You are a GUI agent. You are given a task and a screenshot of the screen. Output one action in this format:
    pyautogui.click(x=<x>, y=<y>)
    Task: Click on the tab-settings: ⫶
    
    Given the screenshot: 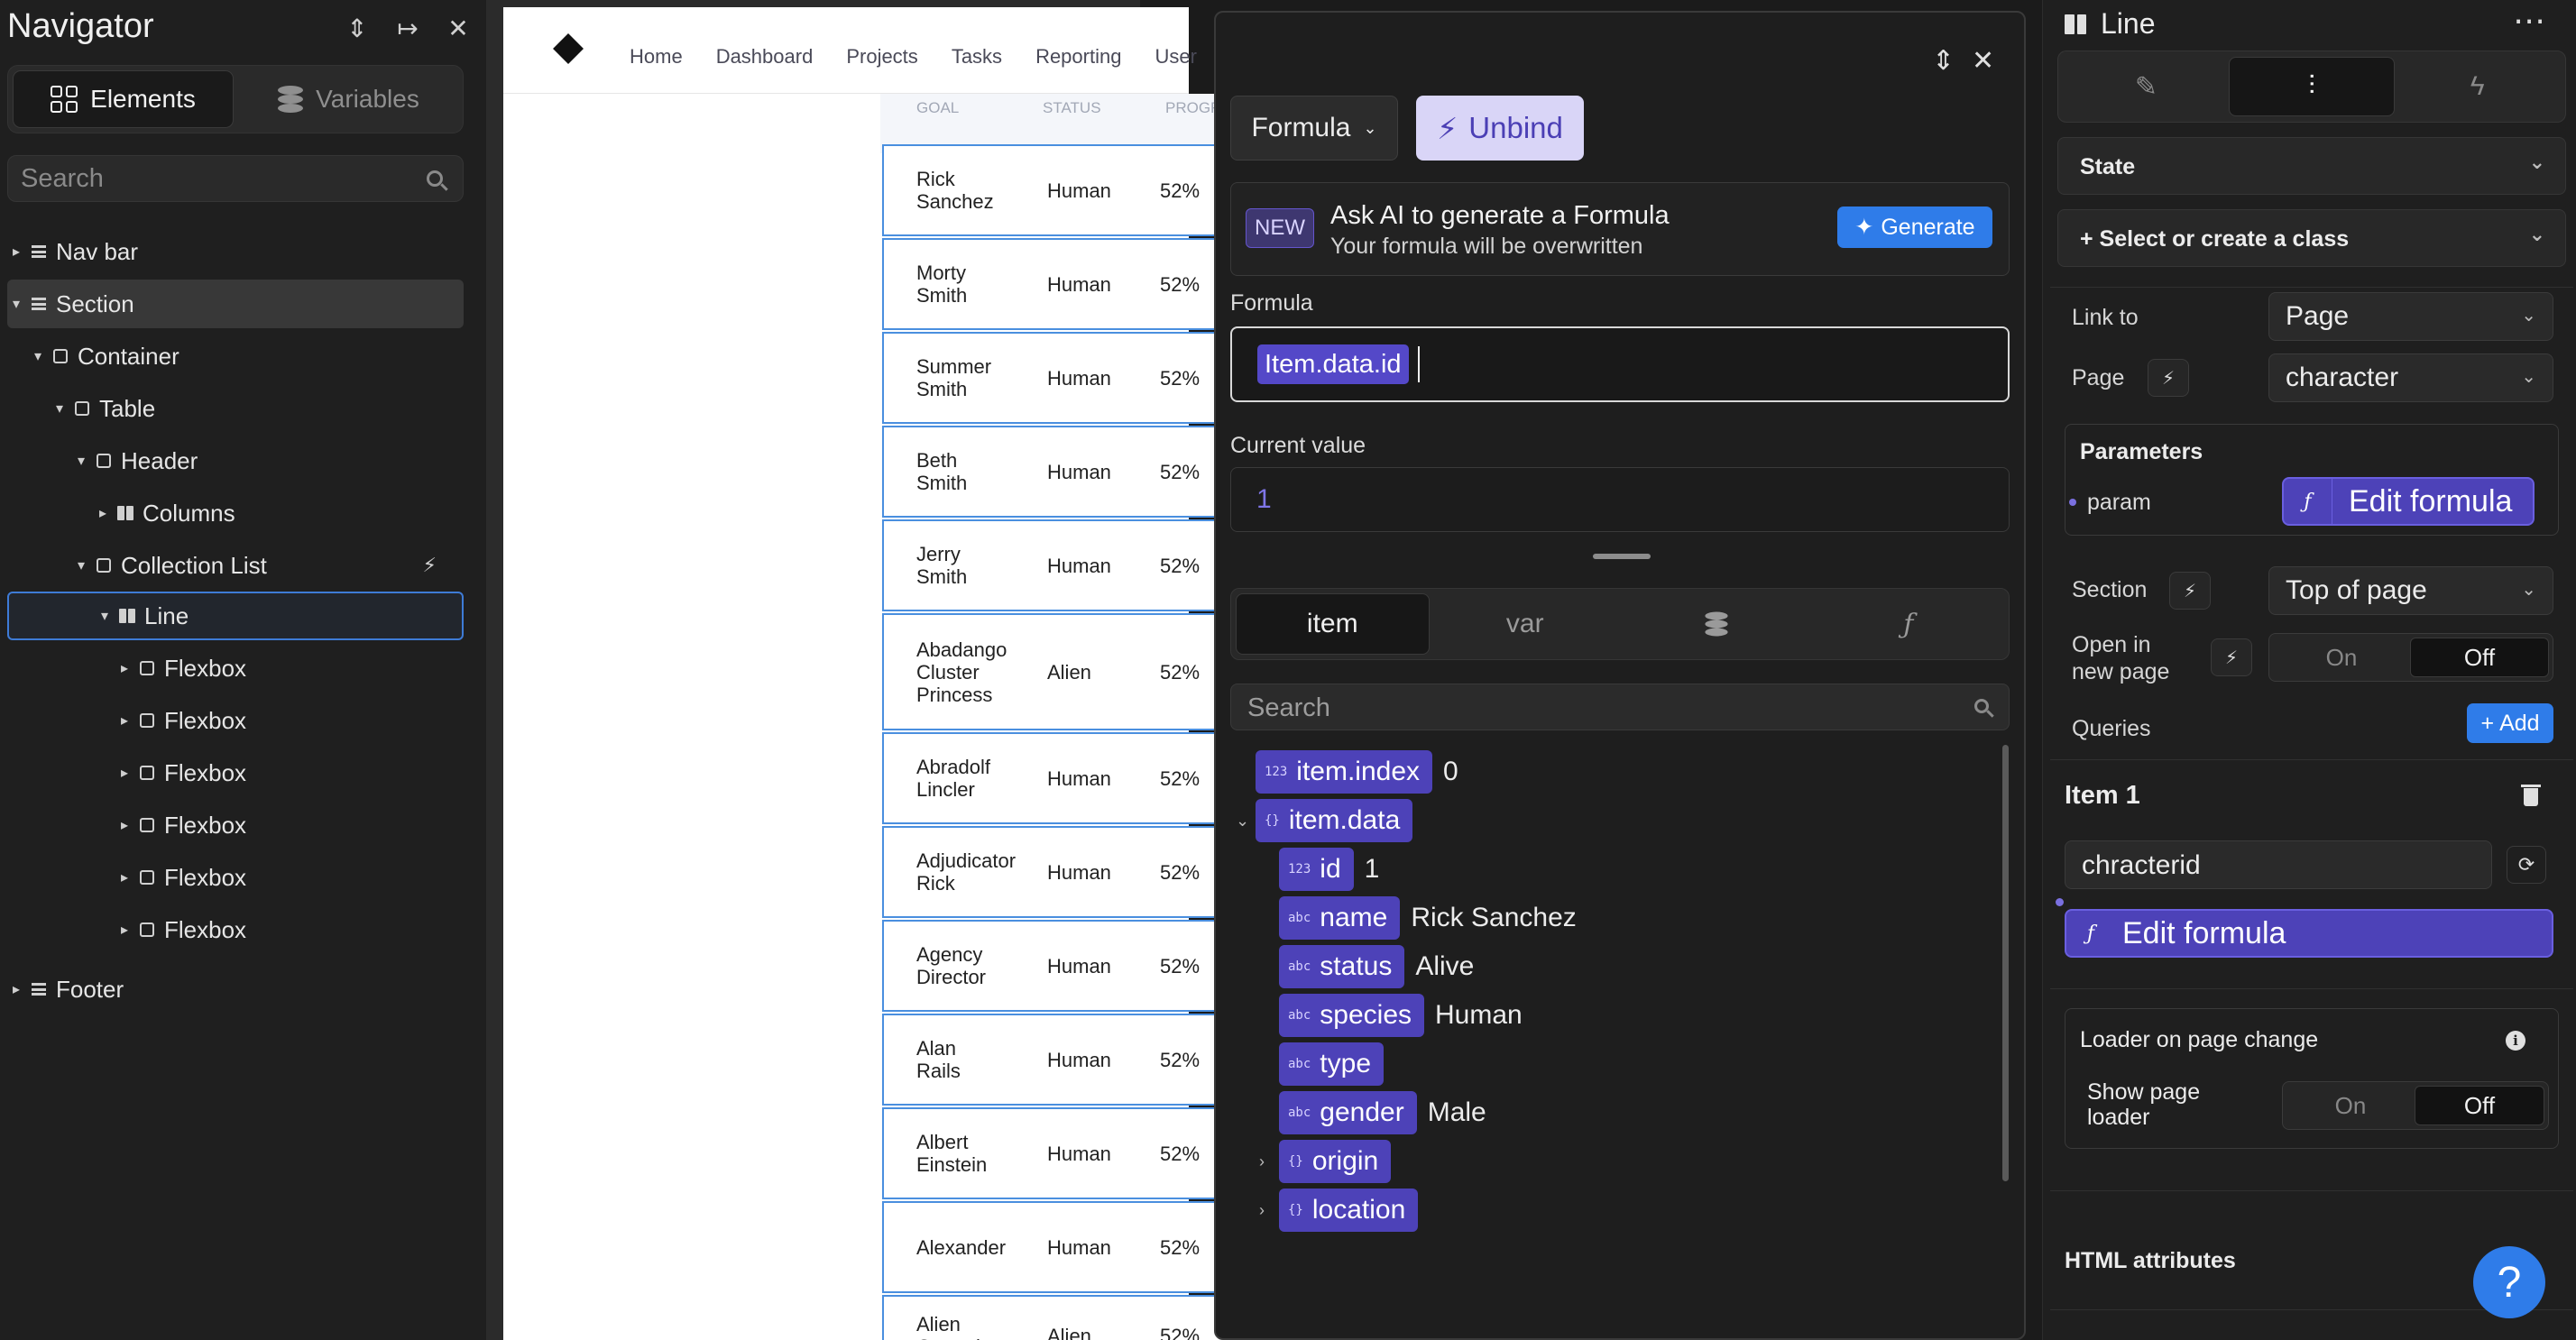 What is the action you would take?
    pyautogui.click(x=2312, y=86)
    